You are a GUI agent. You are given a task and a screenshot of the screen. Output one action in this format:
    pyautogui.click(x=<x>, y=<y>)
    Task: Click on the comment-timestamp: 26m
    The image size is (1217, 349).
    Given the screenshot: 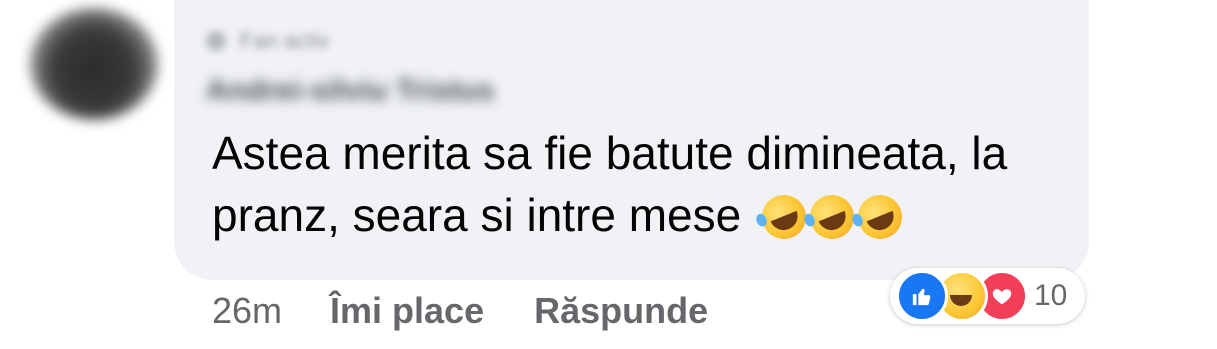 What is the action you would take?
    pyautogui.click(x=247, y=311)
    